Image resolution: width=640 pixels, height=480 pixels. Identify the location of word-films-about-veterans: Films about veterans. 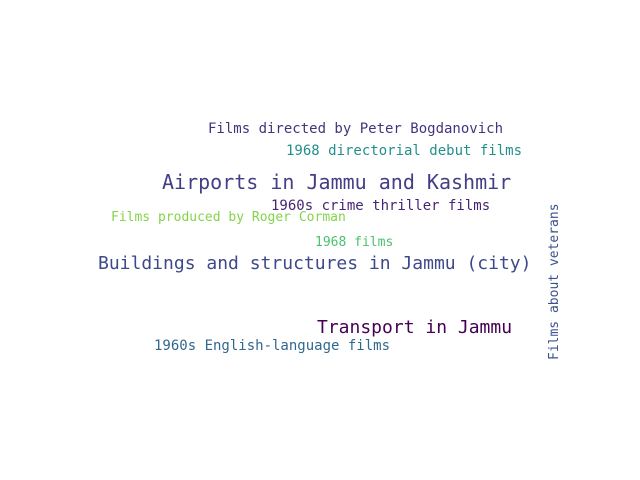
(554, 281).